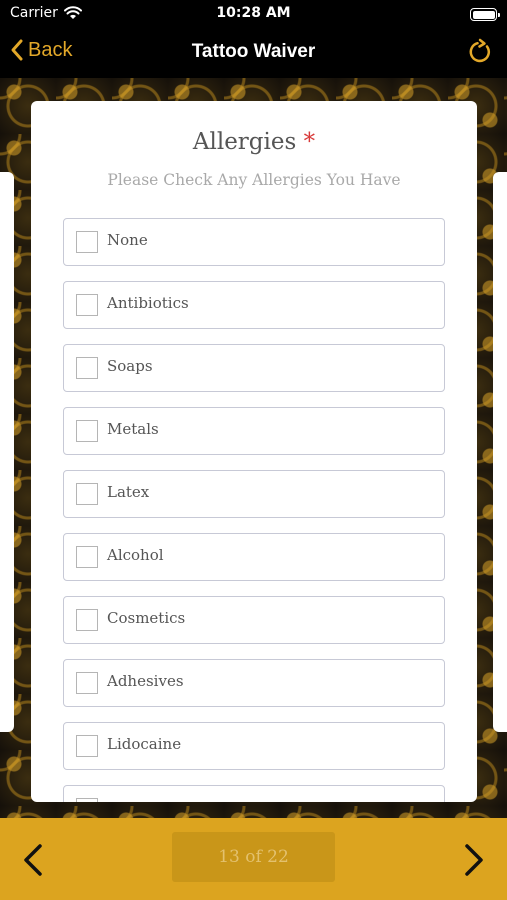 The height and width of the screenshot is (900, 507). Describe the element at coordinates (135, 555) in the screenshot. I see `option-label: Alcohol` at that location.